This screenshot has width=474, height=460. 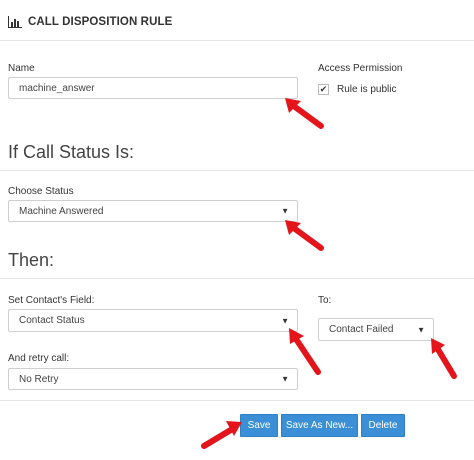 I want to click on name-label: Name, so click(x=21, y=68).